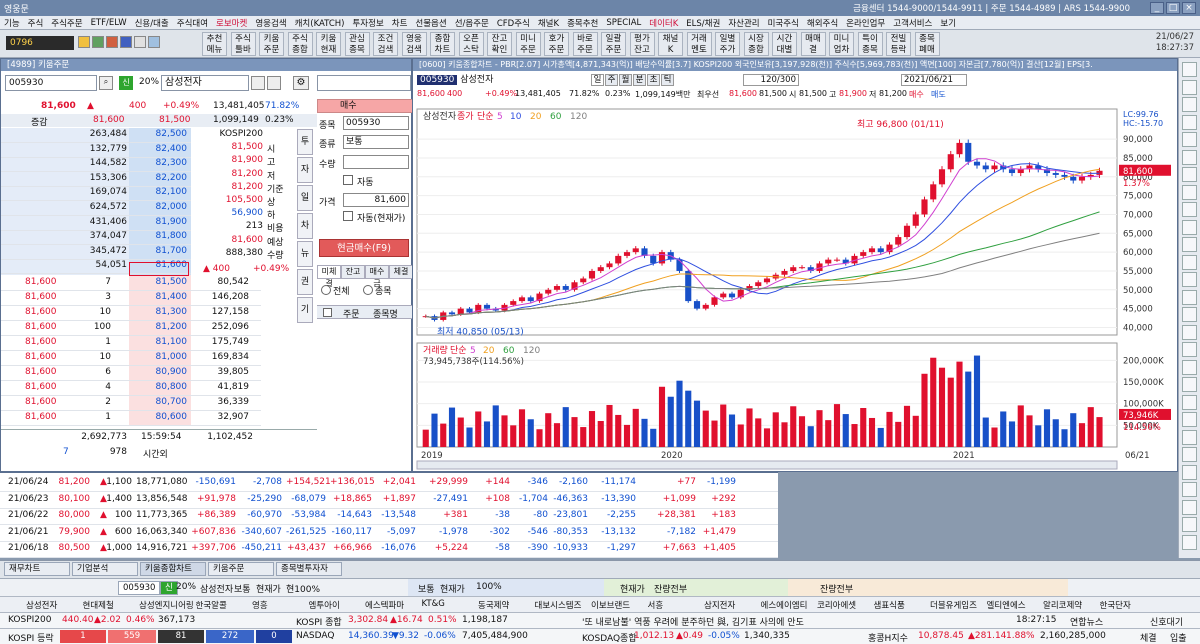 This screenshot has height=644, width=1200. What do you see at coordinates (140, 42) in the screenshot?
I see `settings-icon` at bounding box center [140, 42].